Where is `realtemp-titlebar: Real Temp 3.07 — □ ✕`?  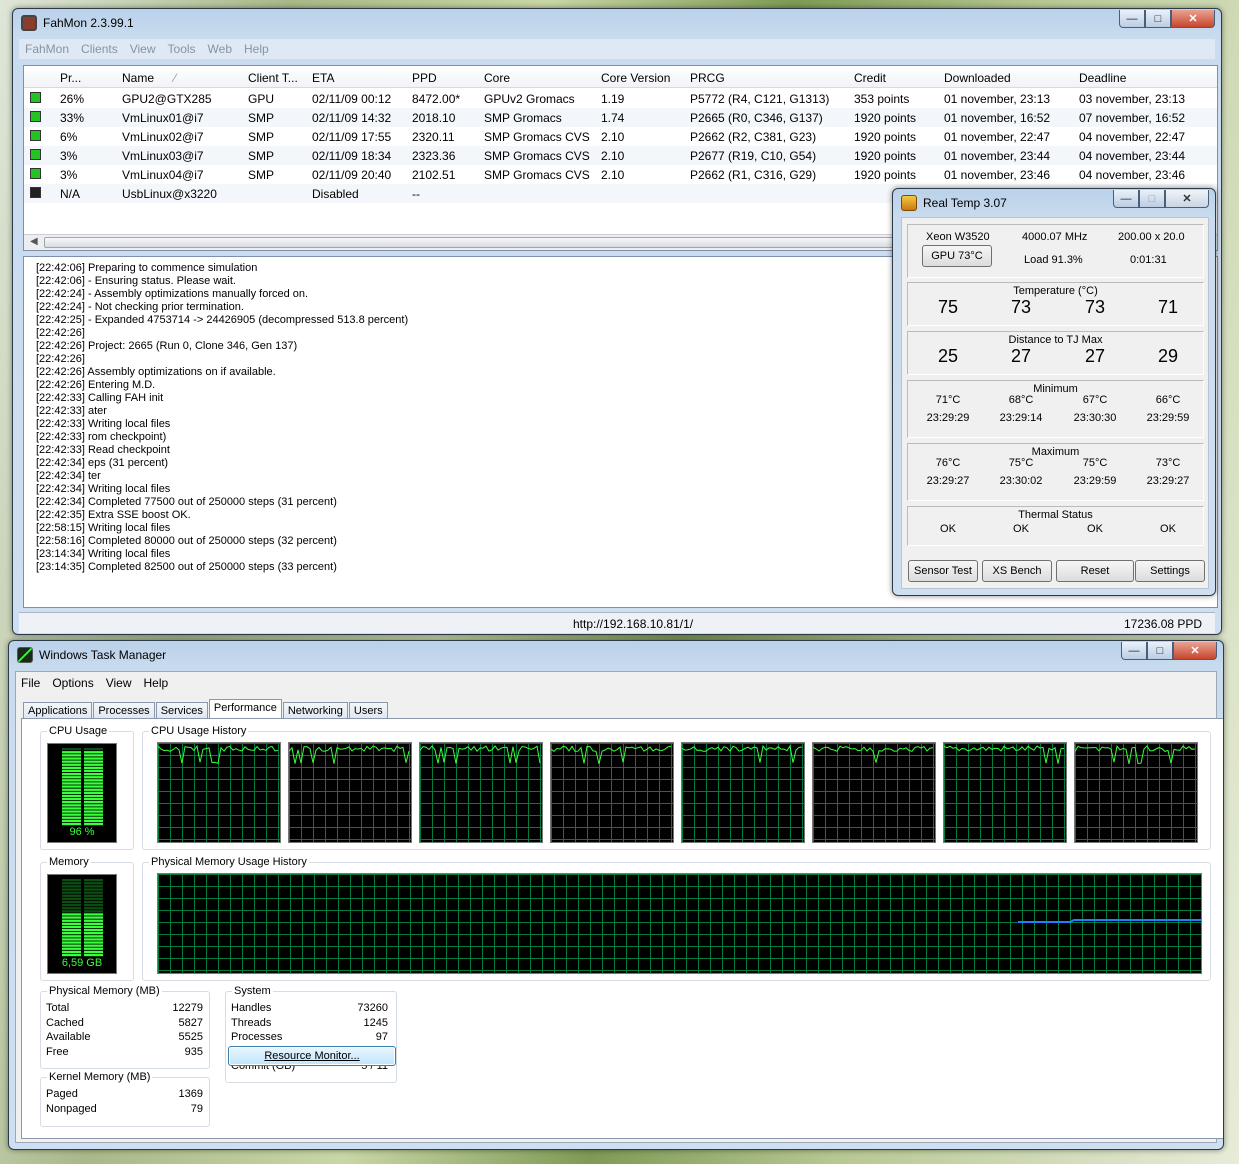
realtemp-titlebar: Real Temp 3.07 — □ ✕ is located at coordinates (1054, 203).